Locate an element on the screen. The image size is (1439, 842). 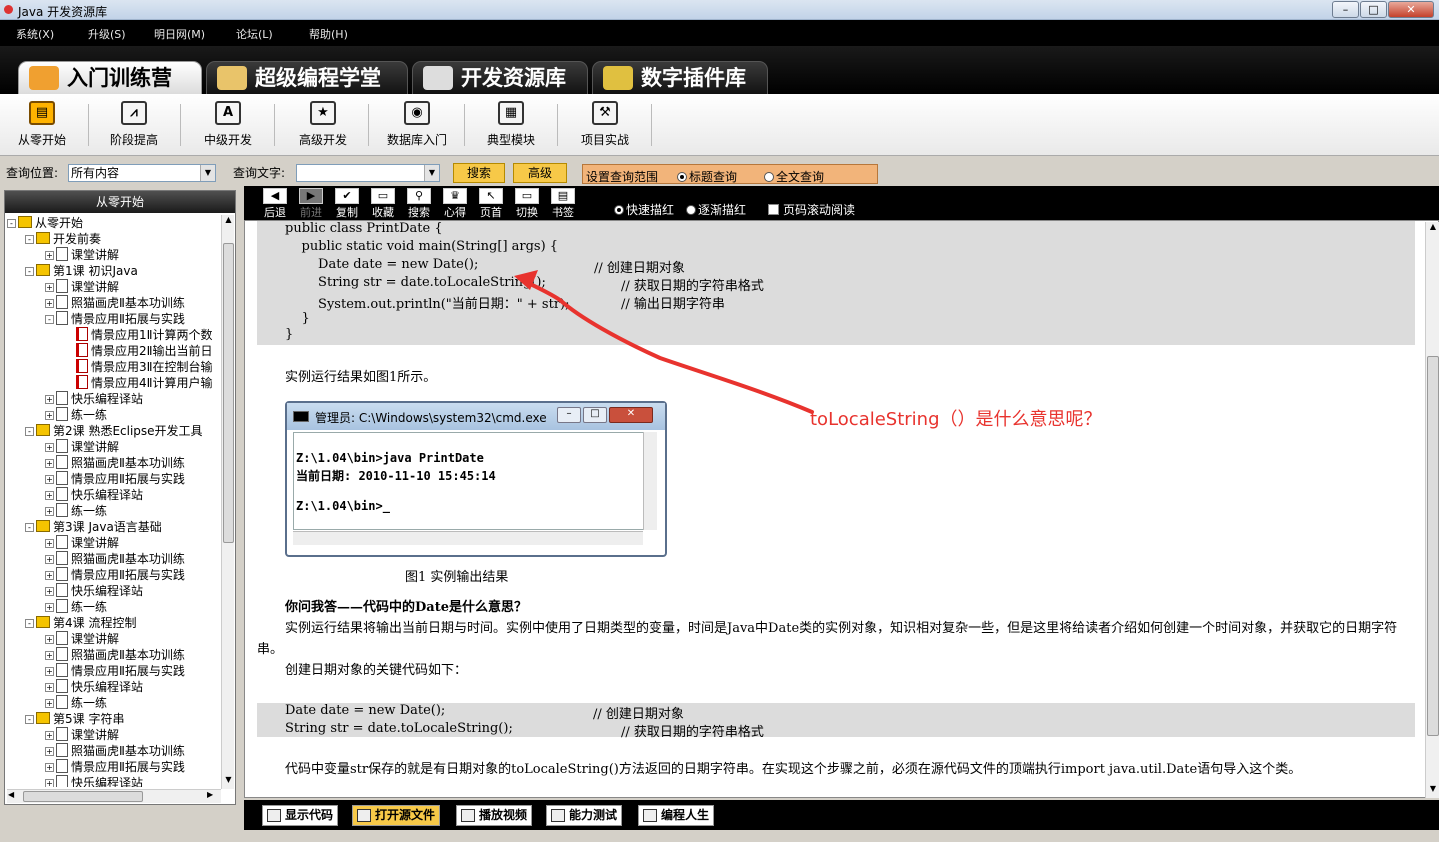
scroll-left-icon: ◀ is located at coordinates (14, 796).